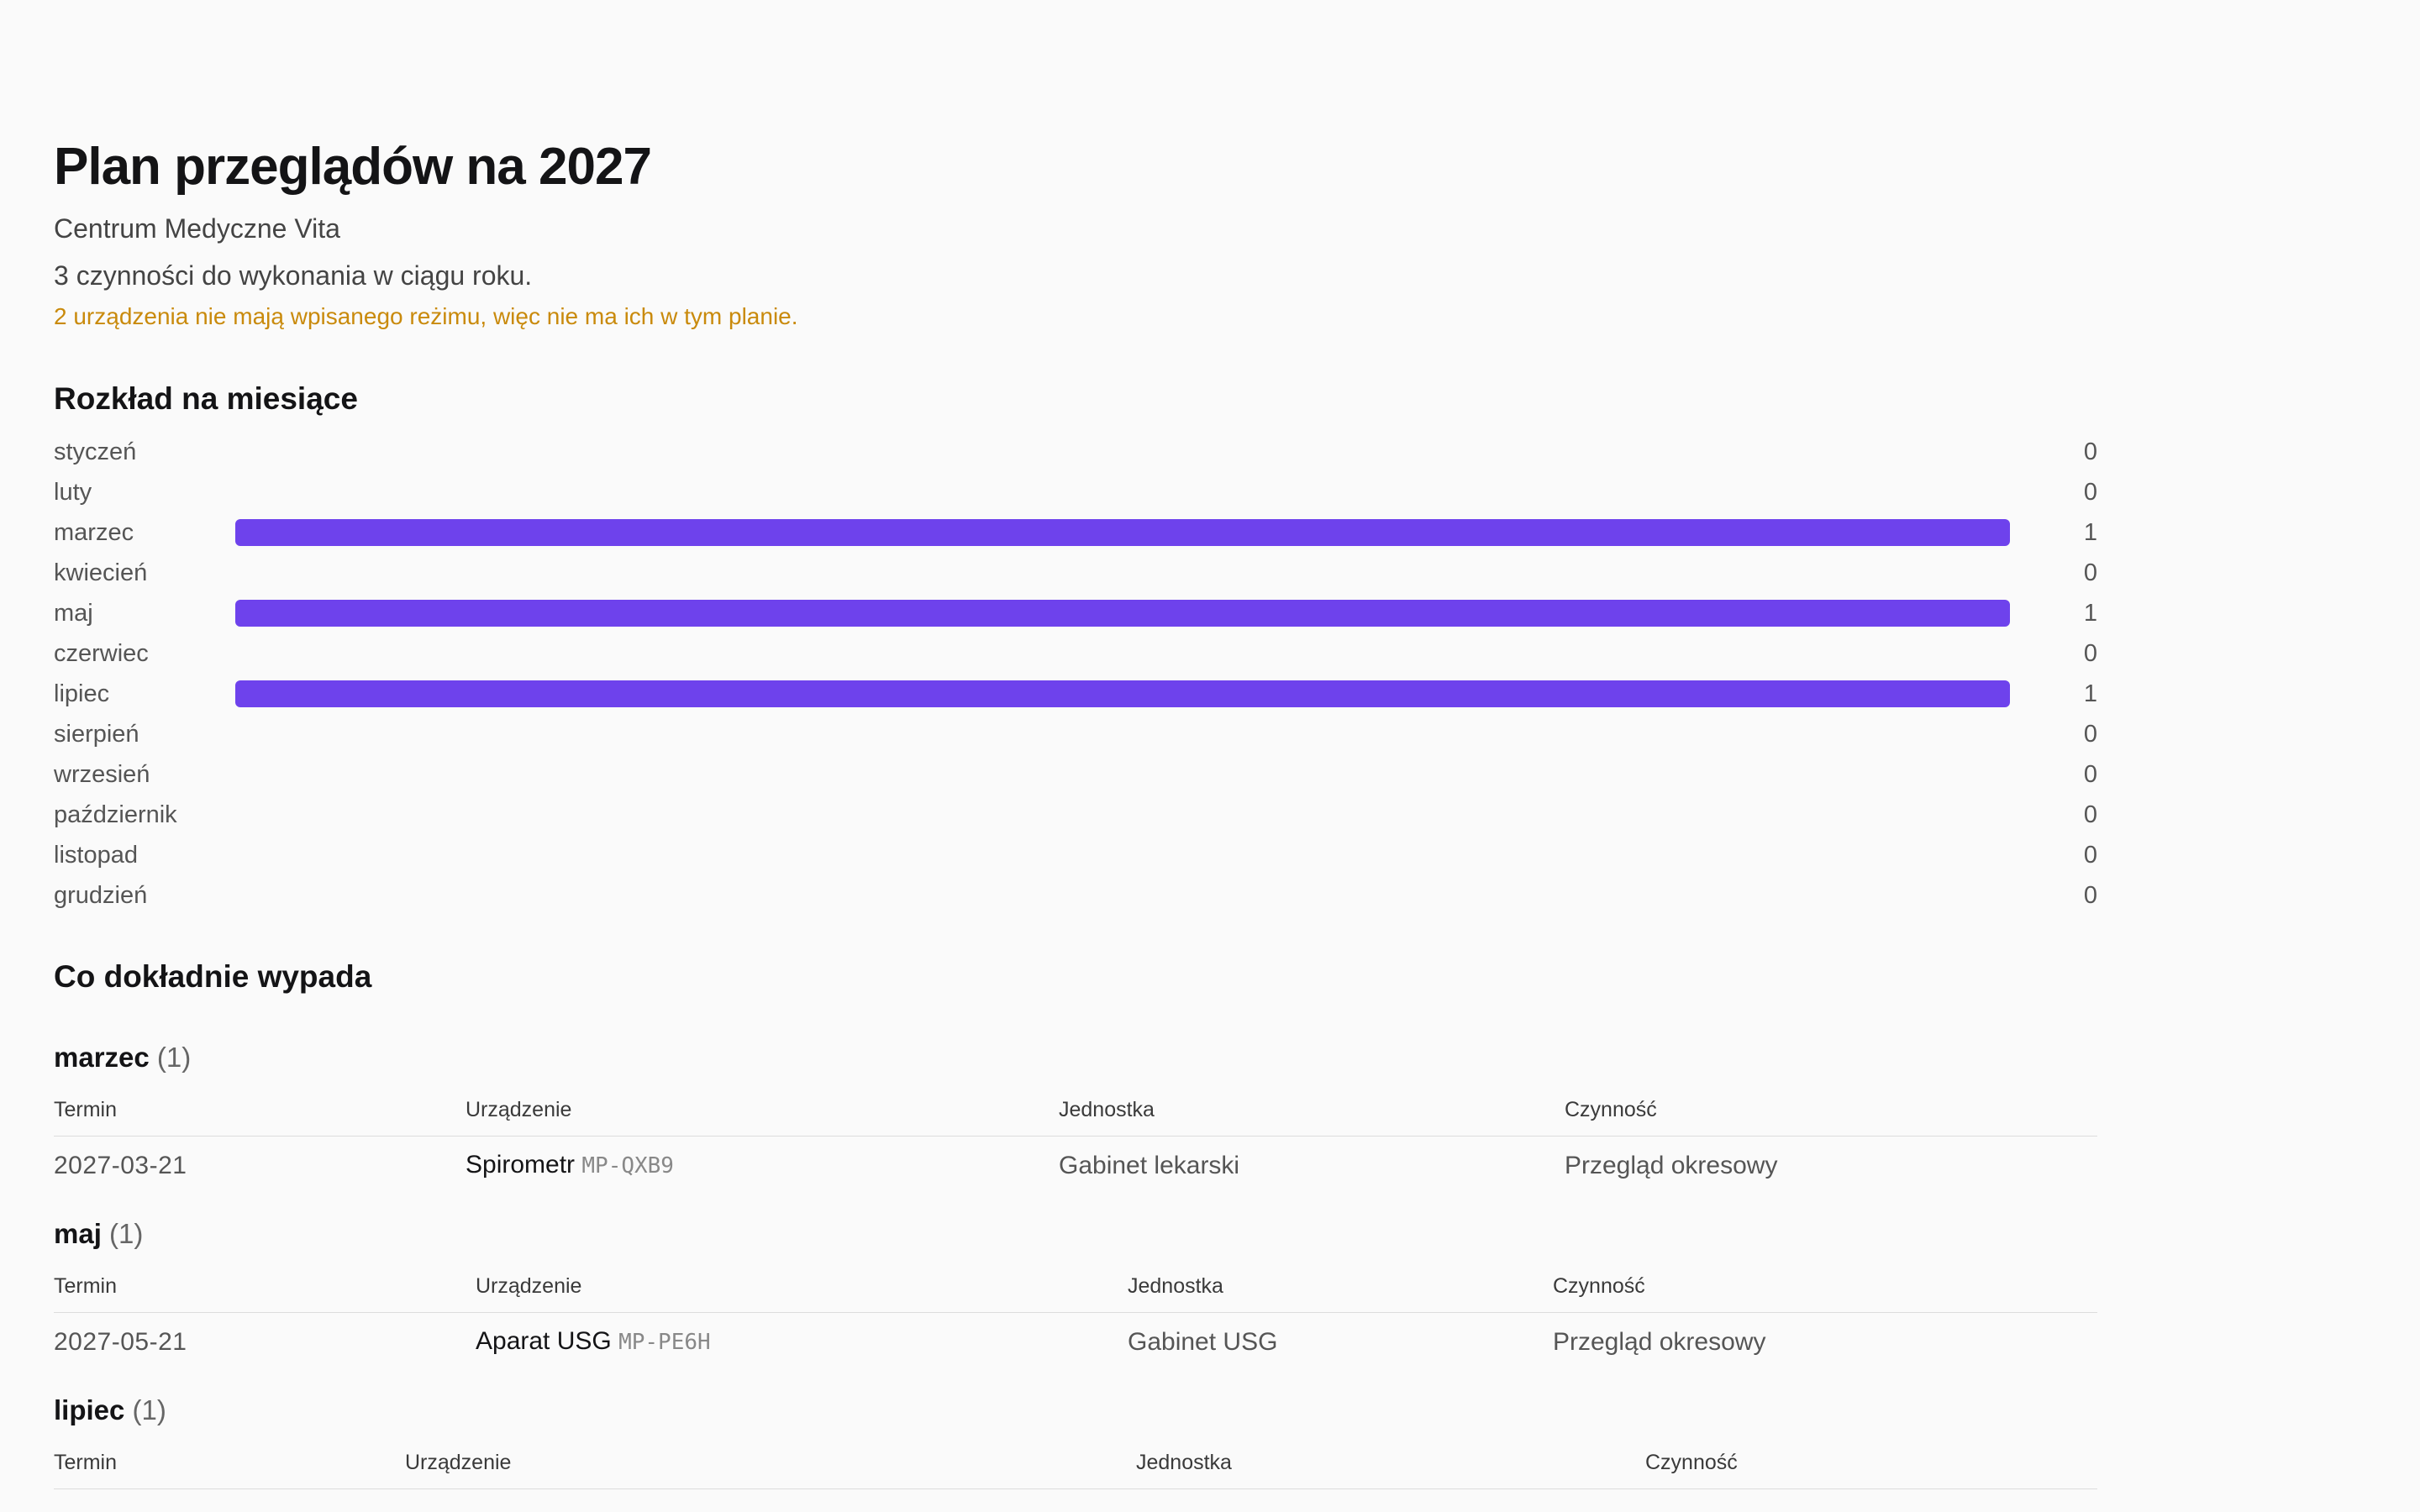  Describe the element at coordinates (664, 1342) in the screenshot. I see `device-code: MP-PE6H` at that location.